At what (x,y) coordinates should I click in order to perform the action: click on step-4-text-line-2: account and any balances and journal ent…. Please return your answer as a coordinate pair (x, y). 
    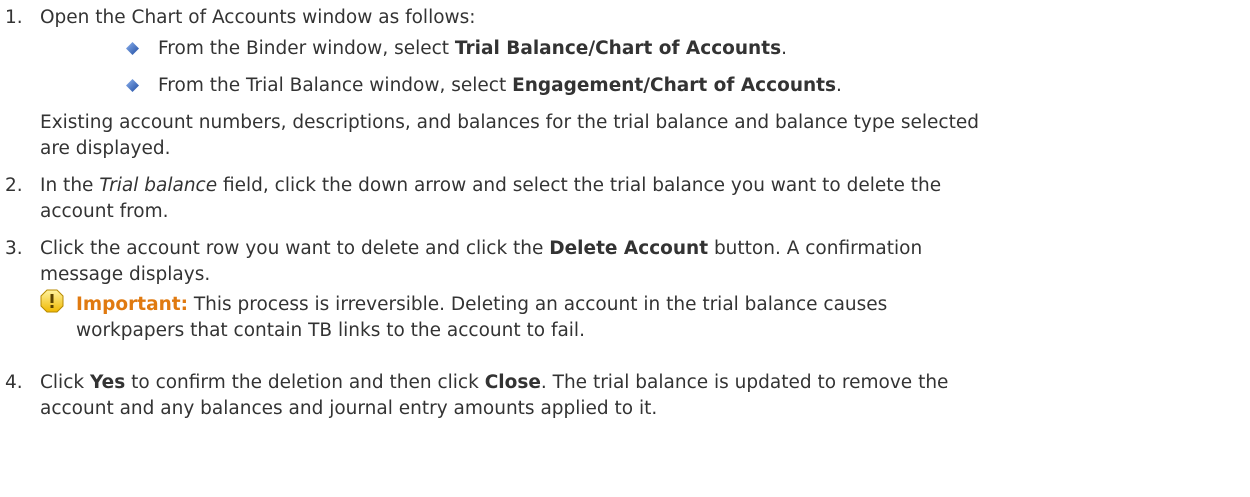
    Looking at the image, I should click on (349, 408).